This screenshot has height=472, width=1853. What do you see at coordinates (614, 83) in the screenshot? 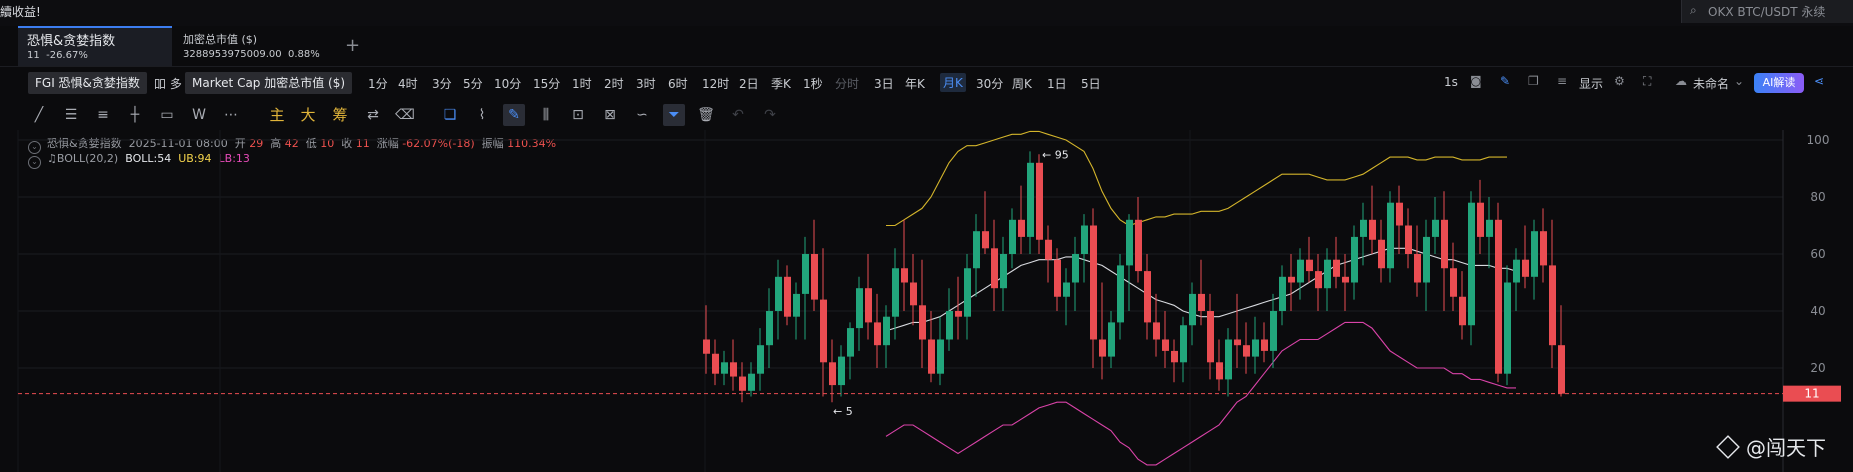
I see `period-7: 2时` at bounding box center [614, 83].